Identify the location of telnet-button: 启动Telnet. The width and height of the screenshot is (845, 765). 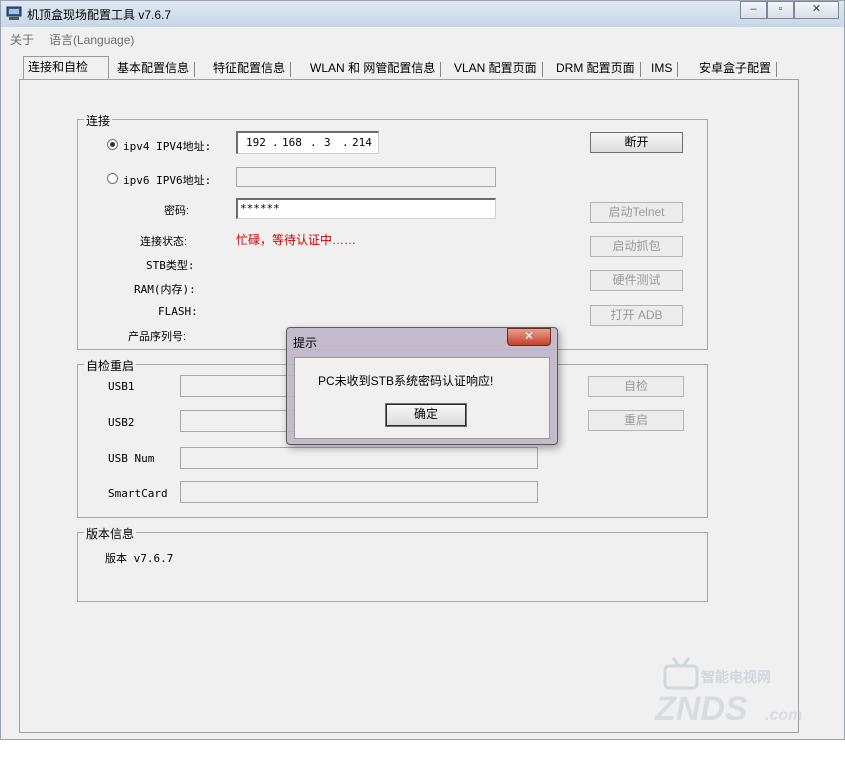
(636, 212).